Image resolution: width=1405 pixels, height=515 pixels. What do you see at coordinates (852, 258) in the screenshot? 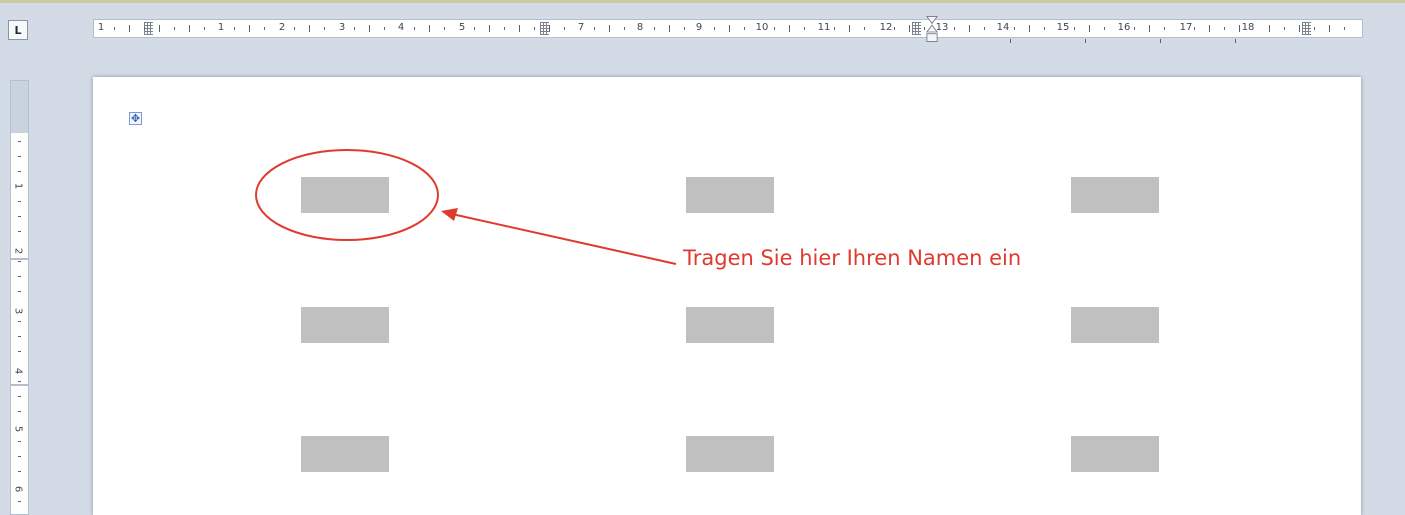
I see `callout-text: Tragen Sie hier Ihren Namen ein` at bounding box center [852, 258].